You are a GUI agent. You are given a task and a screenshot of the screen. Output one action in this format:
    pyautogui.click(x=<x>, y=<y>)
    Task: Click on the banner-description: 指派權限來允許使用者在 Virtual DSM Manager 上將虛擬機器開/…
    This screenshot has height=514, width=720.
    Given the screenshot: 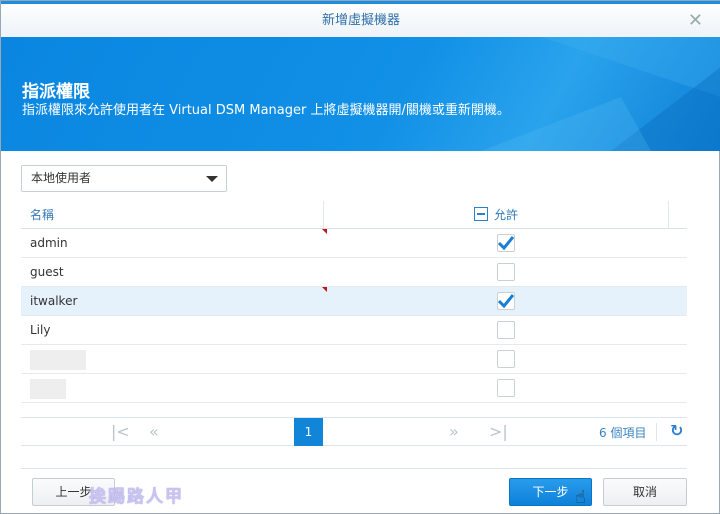 What is the action you would take?
    pyautogui.click(x=266, y=110)
    